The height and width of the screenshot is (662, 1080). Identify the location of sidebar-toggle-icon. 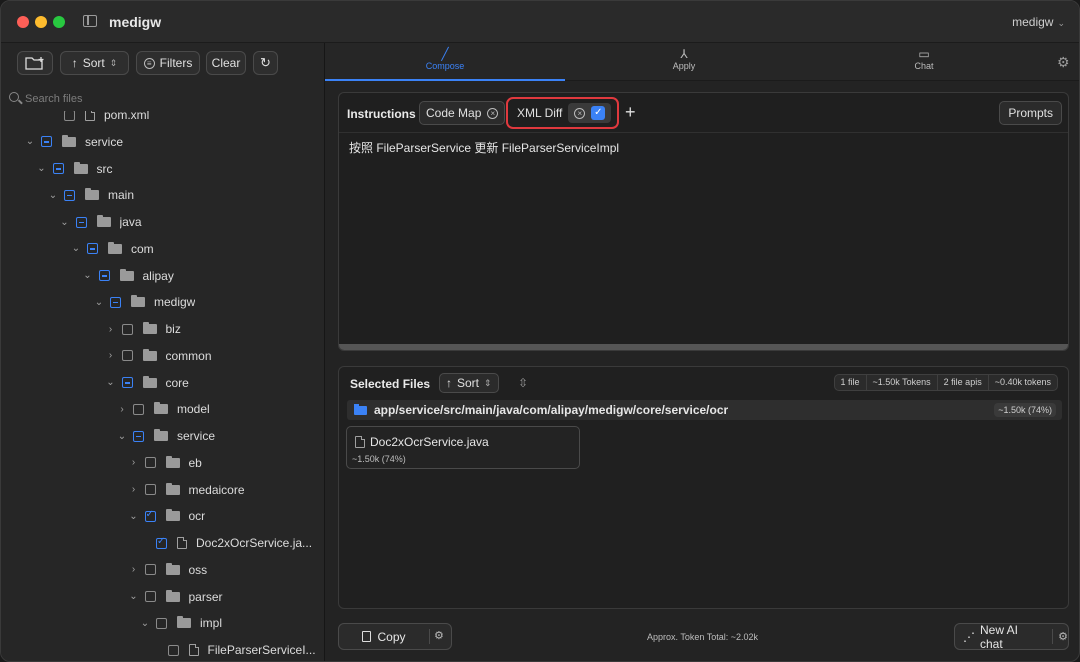
(90, 21).